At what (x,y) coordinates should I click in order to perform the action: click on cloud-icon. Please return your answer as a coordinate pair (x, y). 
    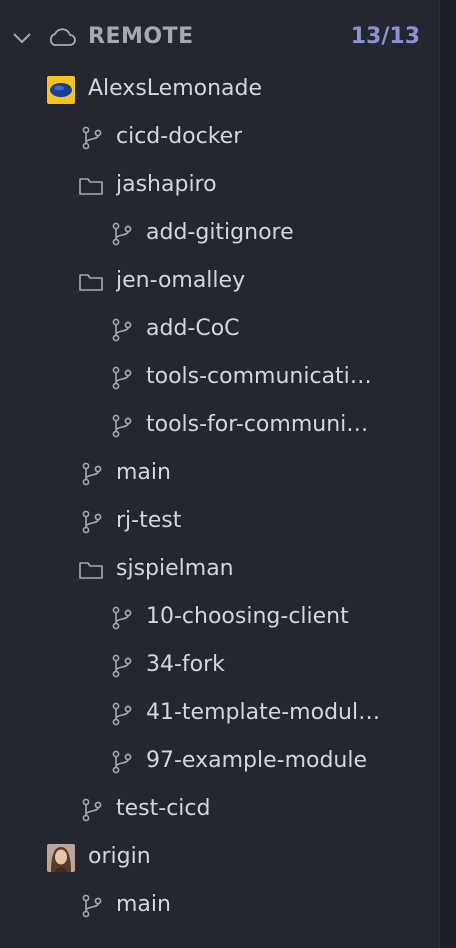
    Looking at the image, I should click on (62, 40).